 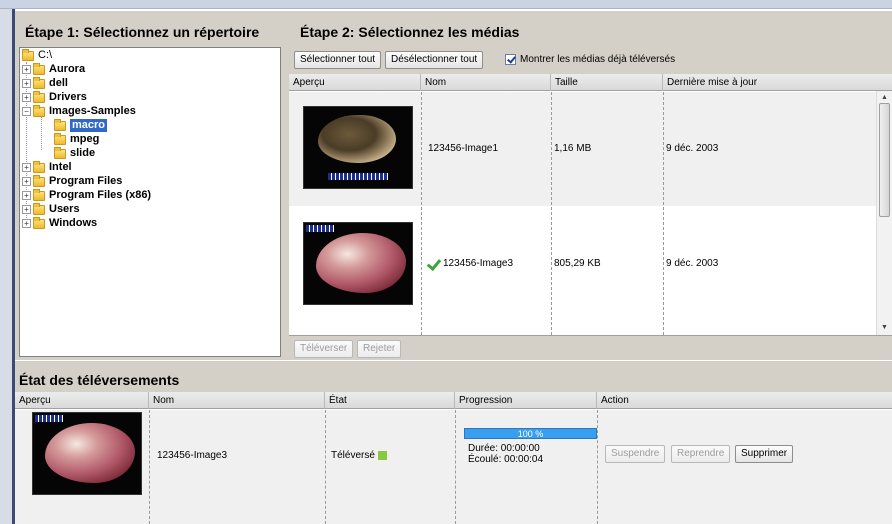 I want to click on folder-open-icon, so click(x=39, y=110).